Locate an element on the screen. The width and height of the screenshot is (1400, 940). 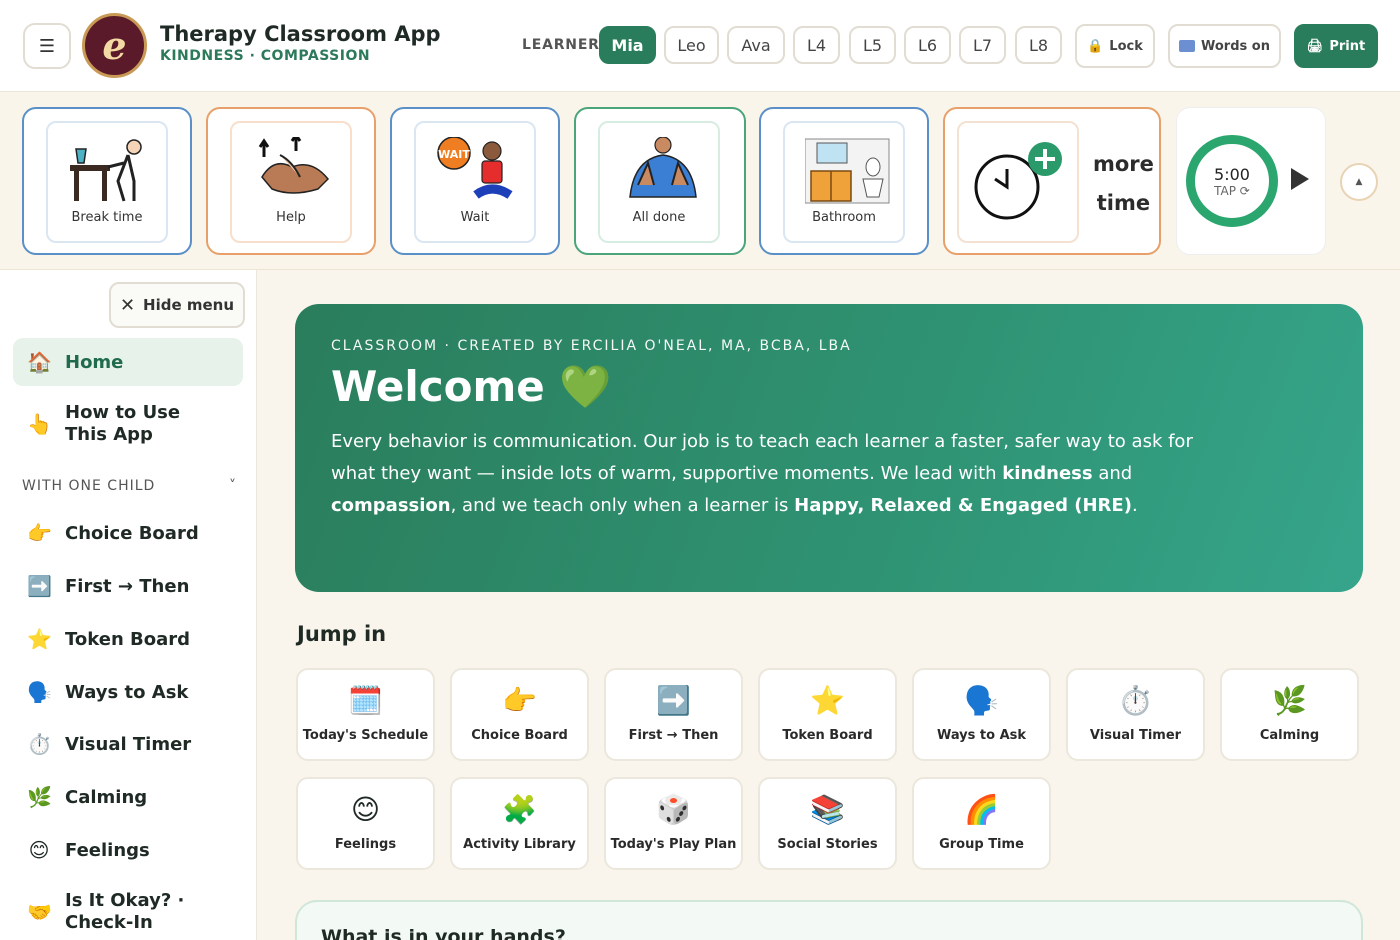
sidebar-item-label: Home is located at coordinates (94, 362).